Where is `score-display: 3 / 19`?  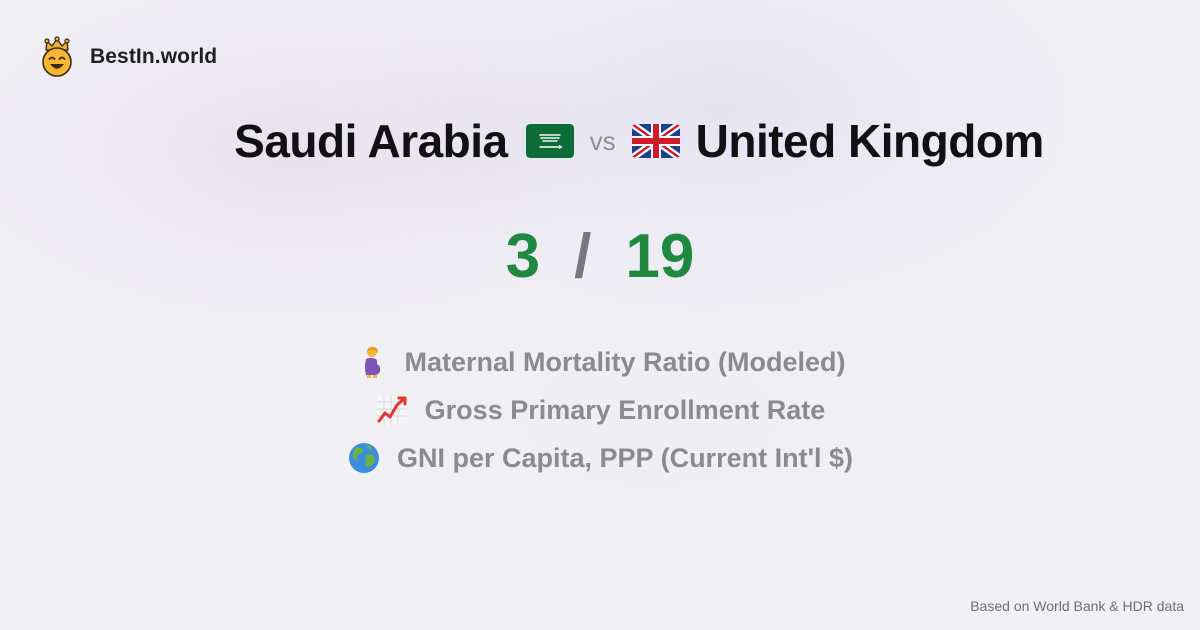 score-display: 3 / 19 is located at coordinates (600, 256).